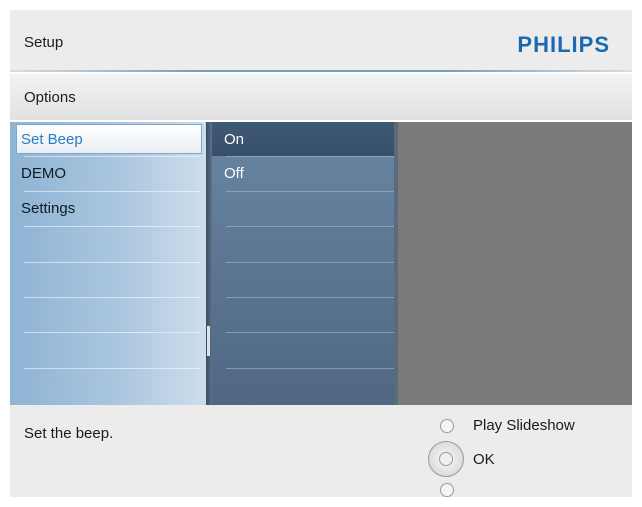 This screenshot has width=642, height=507. What do you see at coordinates (109, 139) in the screenshot?
I see `menu-item-set-beep: Set Beep` at bounding box center [109, 139].